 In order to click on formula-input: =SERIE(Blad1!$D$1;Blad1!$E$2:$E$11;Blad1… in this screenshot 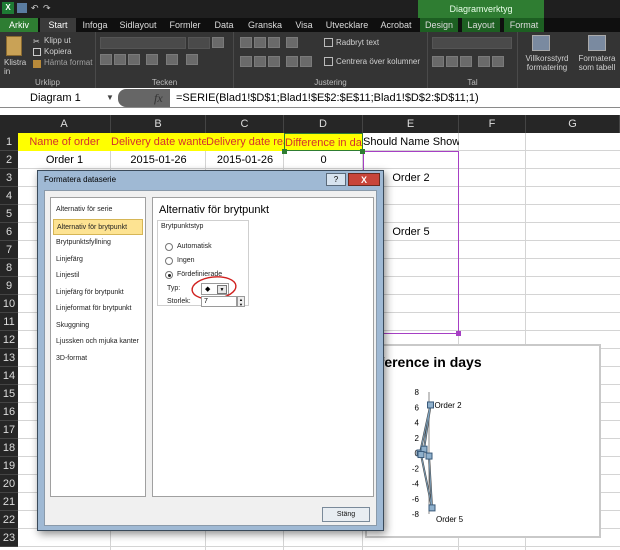, I will do `click(327, 98)`.